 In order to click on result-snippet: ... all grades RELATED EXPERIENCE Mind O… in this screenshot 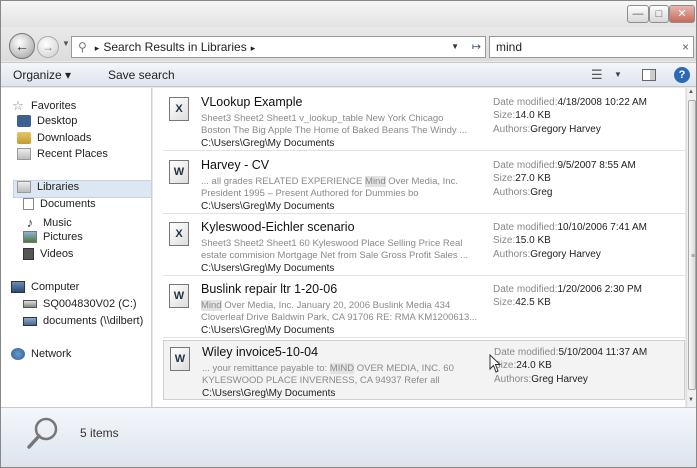, I will do `click(341, 188)`.